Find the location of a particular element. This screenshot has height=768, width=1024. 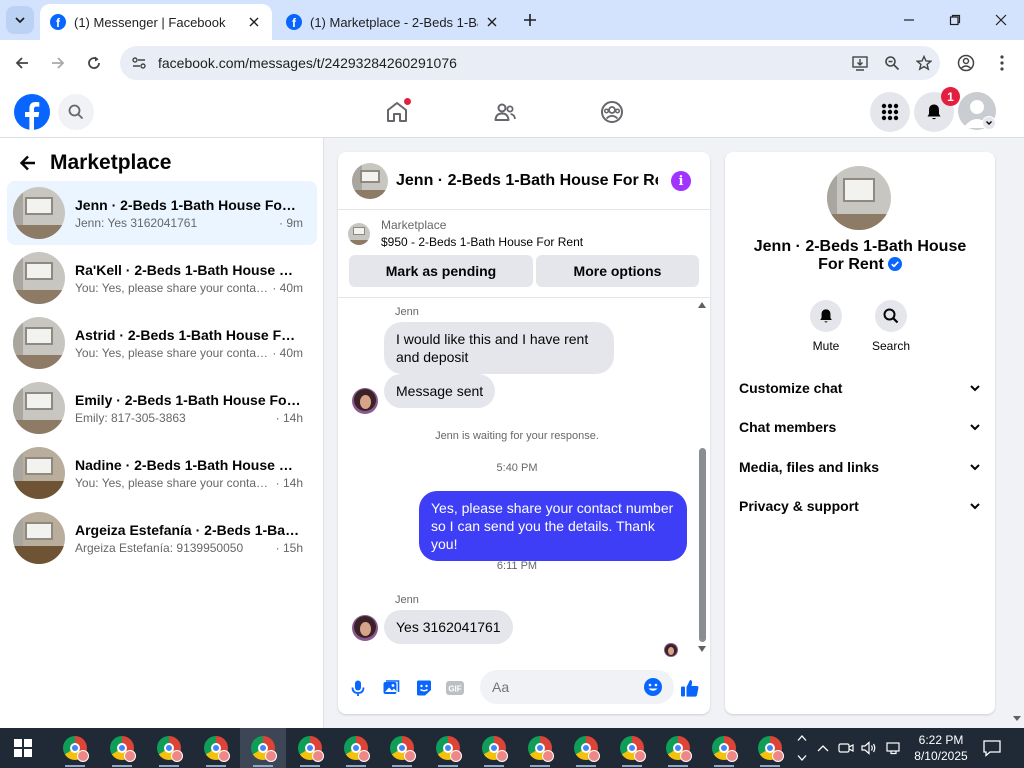

notifications-button: 1 is located at coordinates (937, 109).